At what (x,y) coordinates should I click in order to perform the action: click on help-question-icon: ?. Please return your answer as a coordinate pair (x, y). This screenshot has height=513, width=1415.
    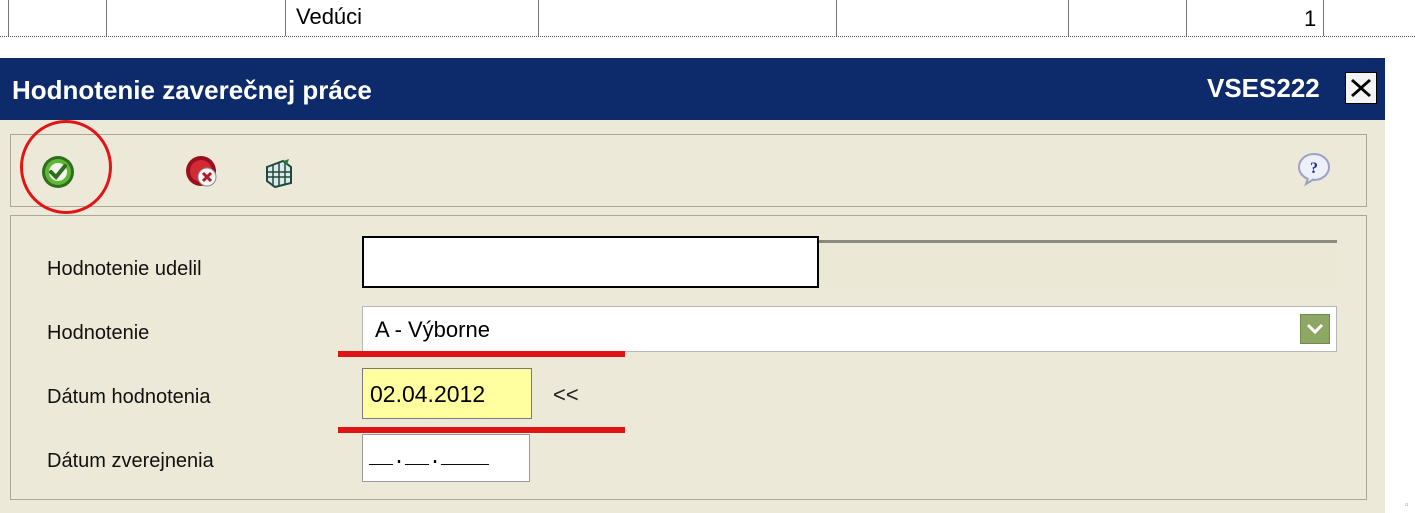
    Looking at the image, I should click on (1314, 170).